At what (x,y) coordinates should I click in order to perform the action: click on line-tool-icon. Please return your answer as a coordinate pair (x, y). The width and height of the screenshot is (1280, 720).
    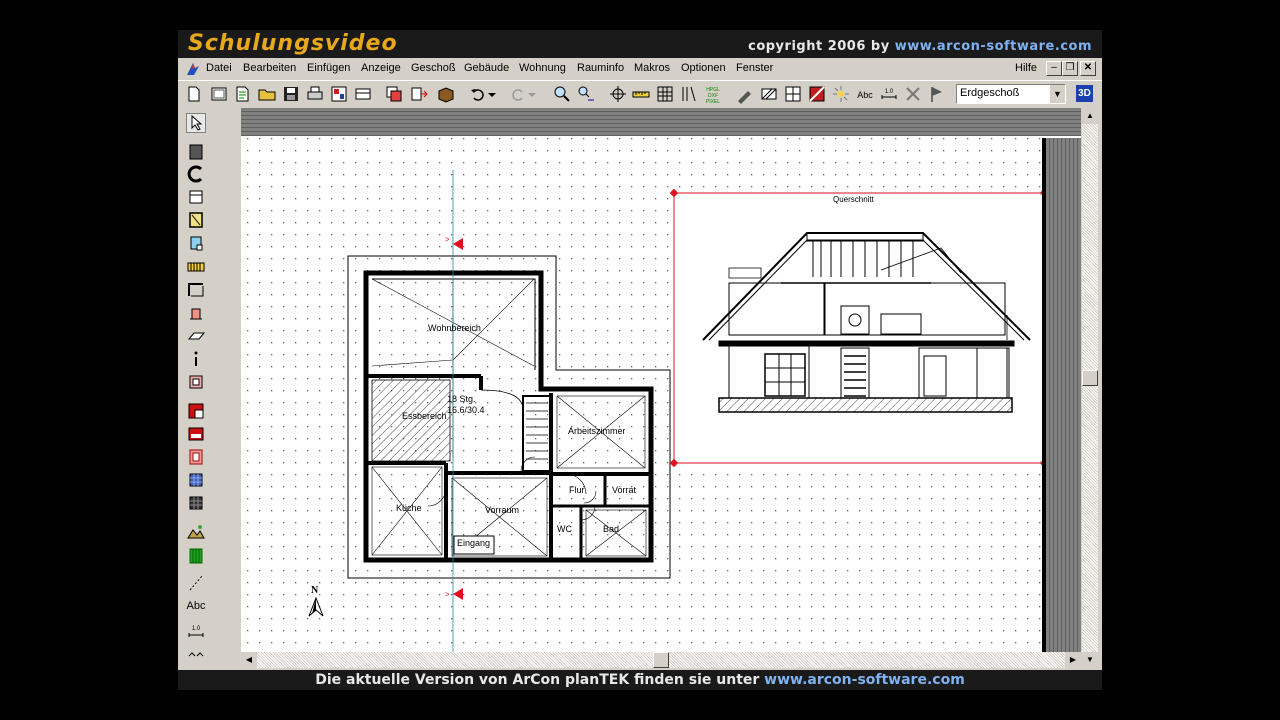
    Looking at the image, I should click on (196, 583).